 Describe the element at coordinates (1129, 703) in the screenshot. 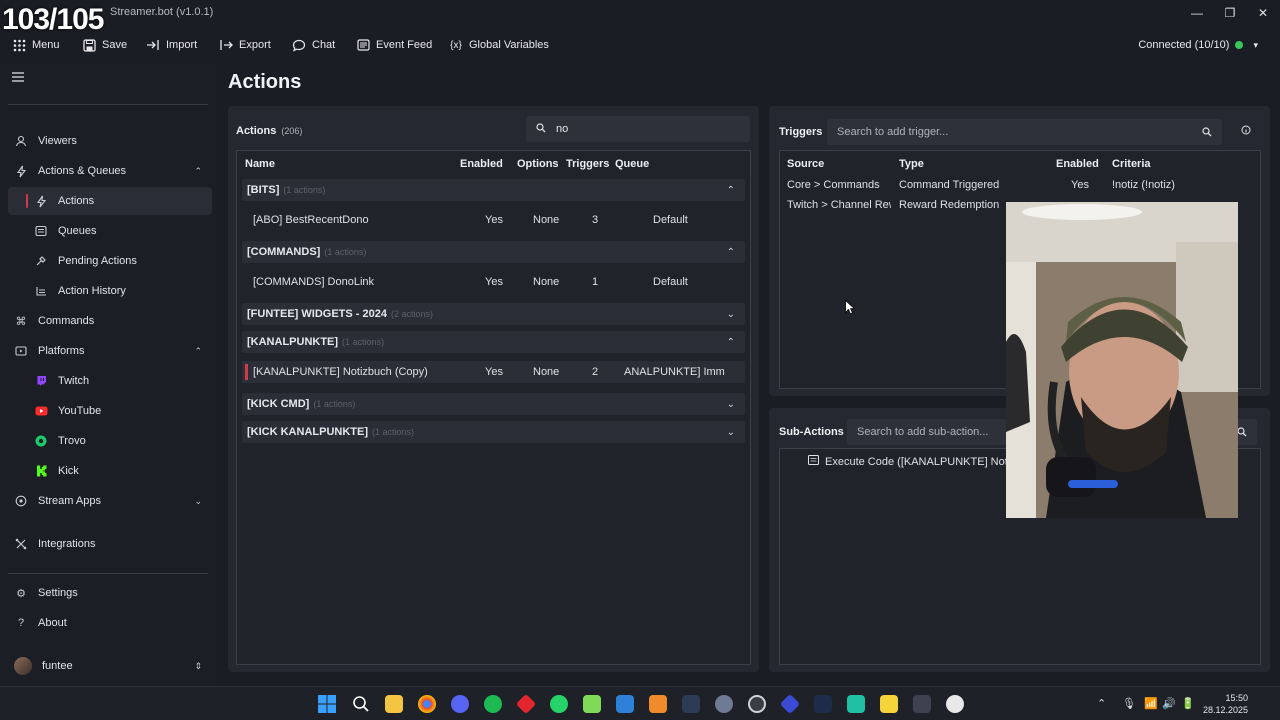

I see `microphone-icon: 🎙` at that location.